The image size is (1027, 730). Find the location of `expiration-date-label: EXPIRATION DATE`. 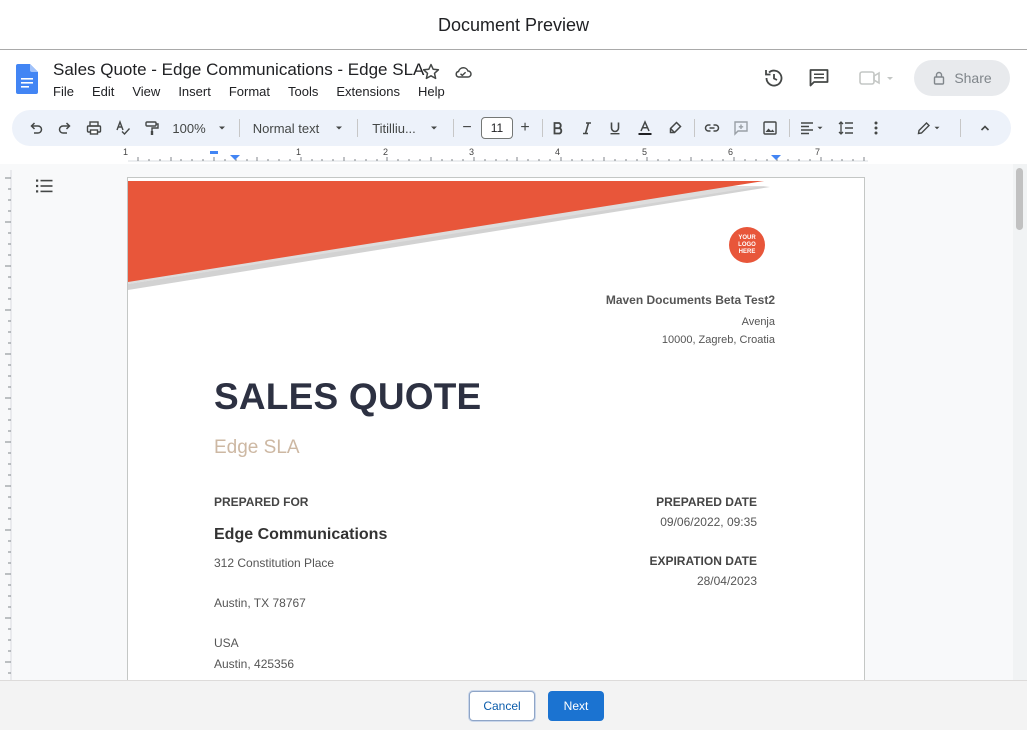

expiration-date-label: EXPIRATION DATE is located at coordinates (703, 561).